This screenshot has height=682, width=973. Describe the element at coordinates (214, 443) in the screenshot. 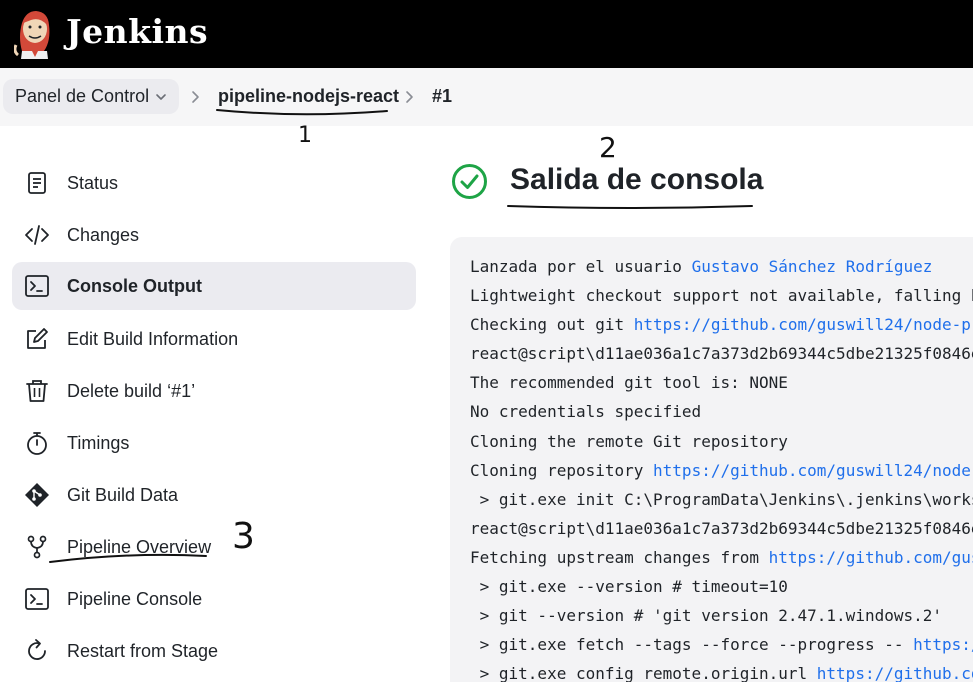

I see `sidebar-item-timings: Timings` at that location.